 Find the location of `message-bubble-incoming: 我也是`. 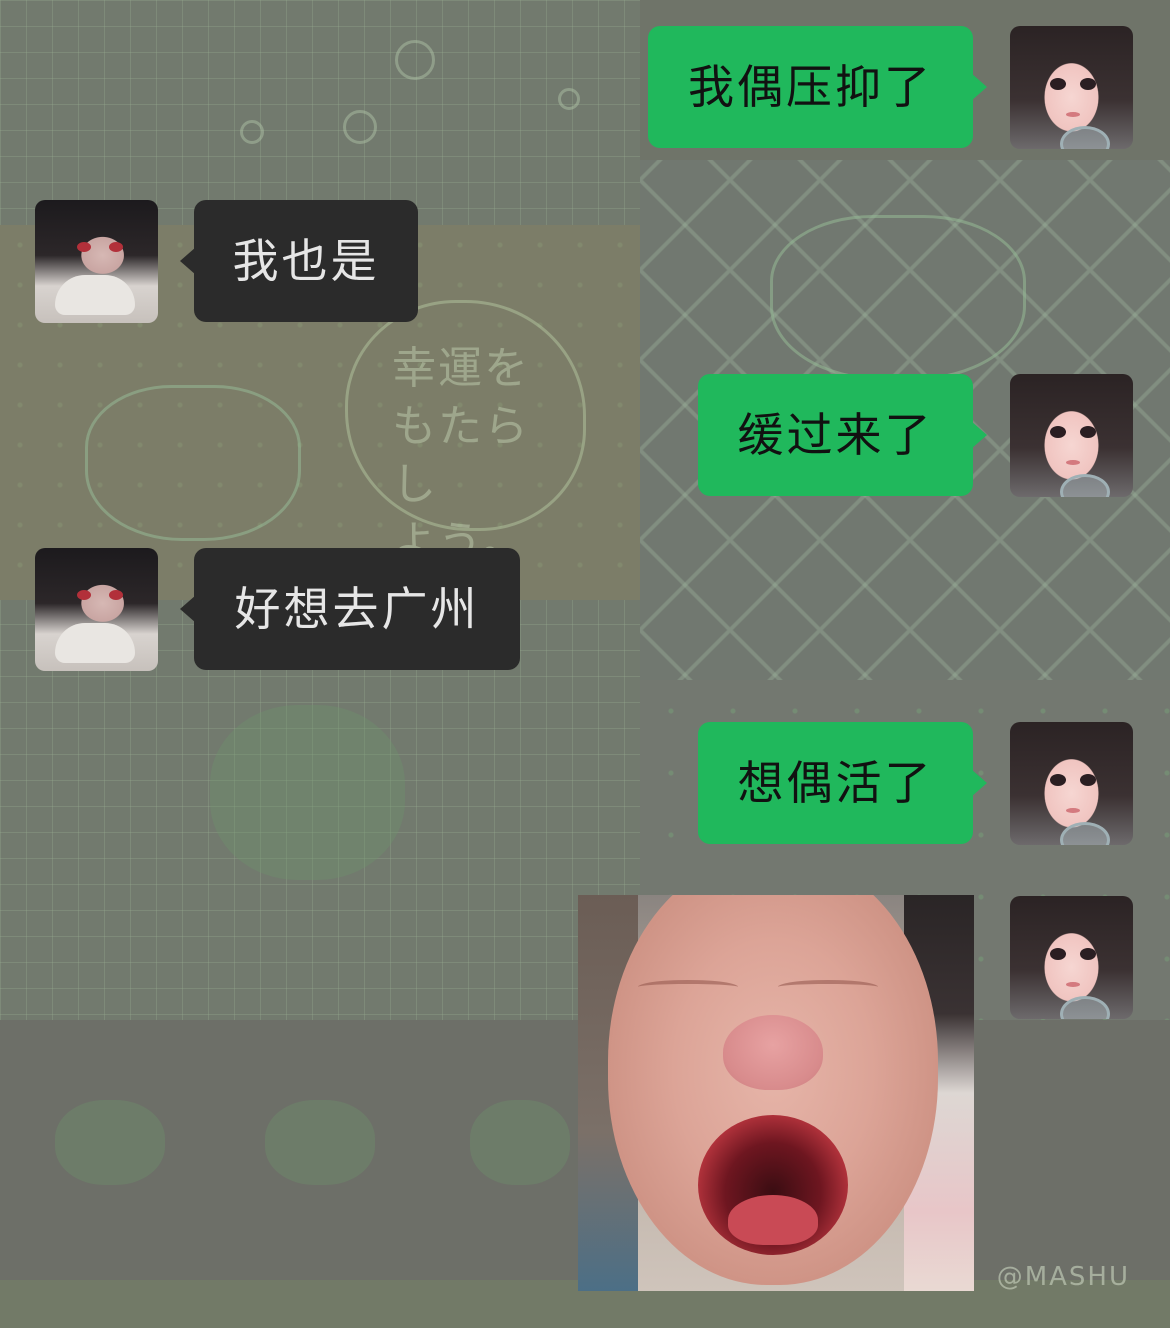

message-bubble-incoming: 我也是 is located at coordinates (299, 261).